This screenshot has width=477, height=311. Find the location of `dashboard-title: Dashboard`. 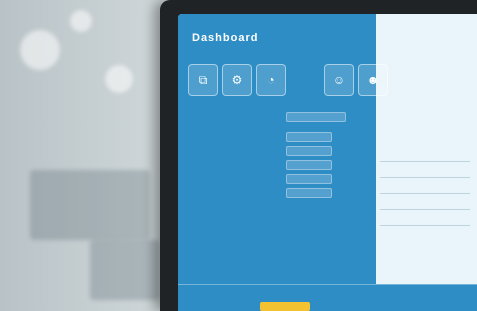

dashboard-title: Dashboard is located at coordinates (225, 38).